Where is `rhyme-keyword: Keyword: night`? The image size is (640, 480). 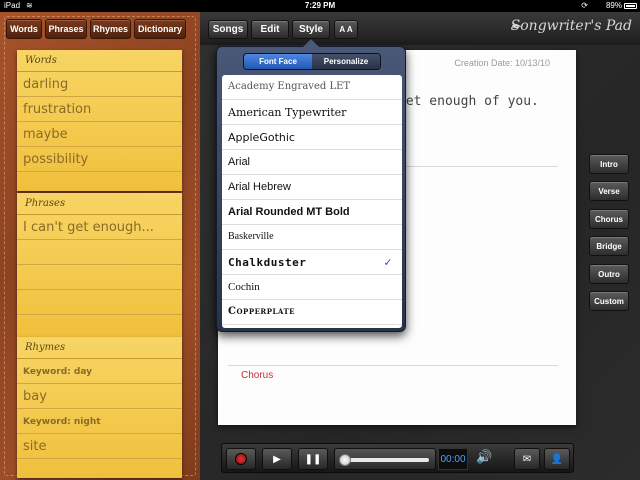
rhyme-keyword: Keyword: night is located at coordinates (99, 421).